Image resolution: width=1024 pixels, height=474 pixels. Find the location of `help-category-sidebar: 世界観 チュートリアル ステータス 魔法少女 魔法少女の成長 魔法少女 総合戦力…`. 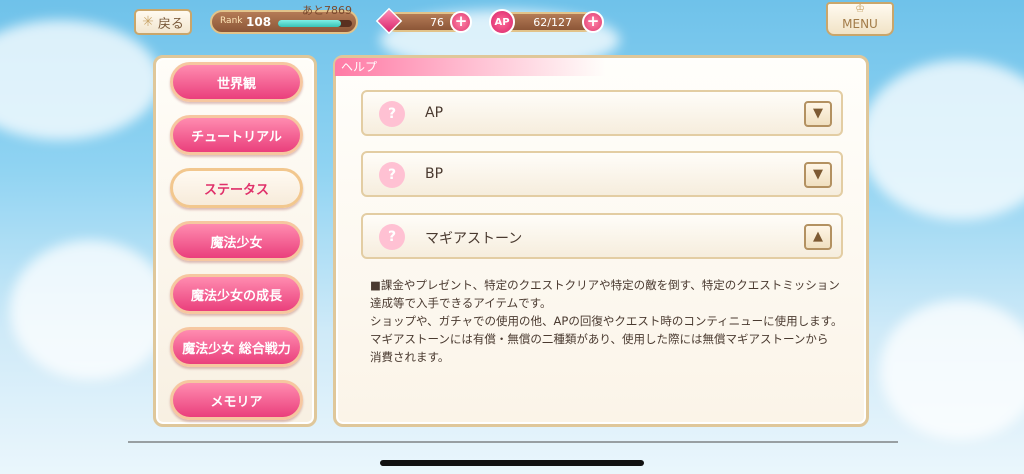

help-category-sidebar: 世界観 チュートリアル ステータス 魔法少女 魔法少女の成長 魔法少女 総合戦力… is located at coordinates (235, 241).